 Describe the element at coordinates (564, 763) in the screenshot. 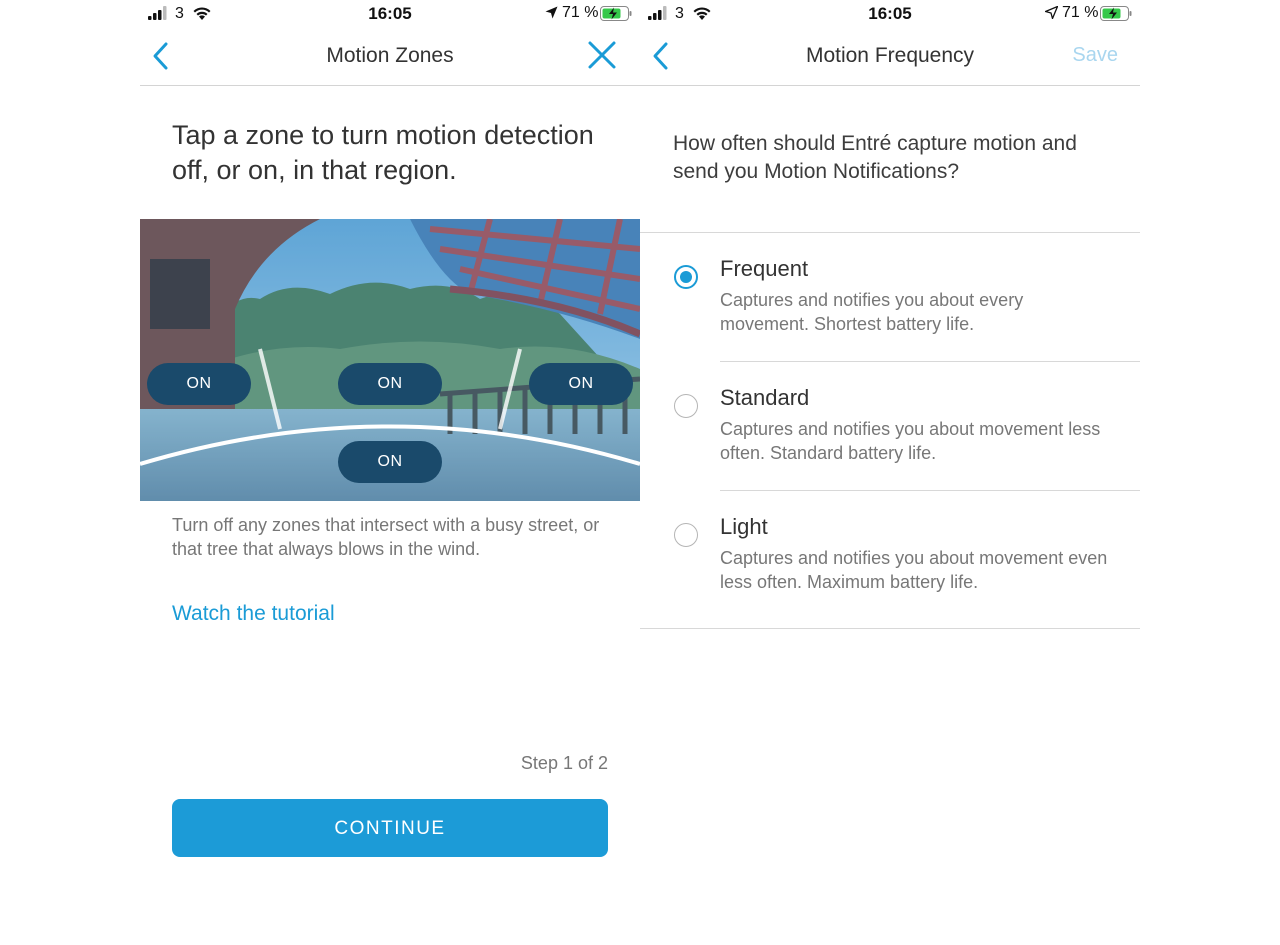

I see `step-indicator: Step 1 of 2` at that location.